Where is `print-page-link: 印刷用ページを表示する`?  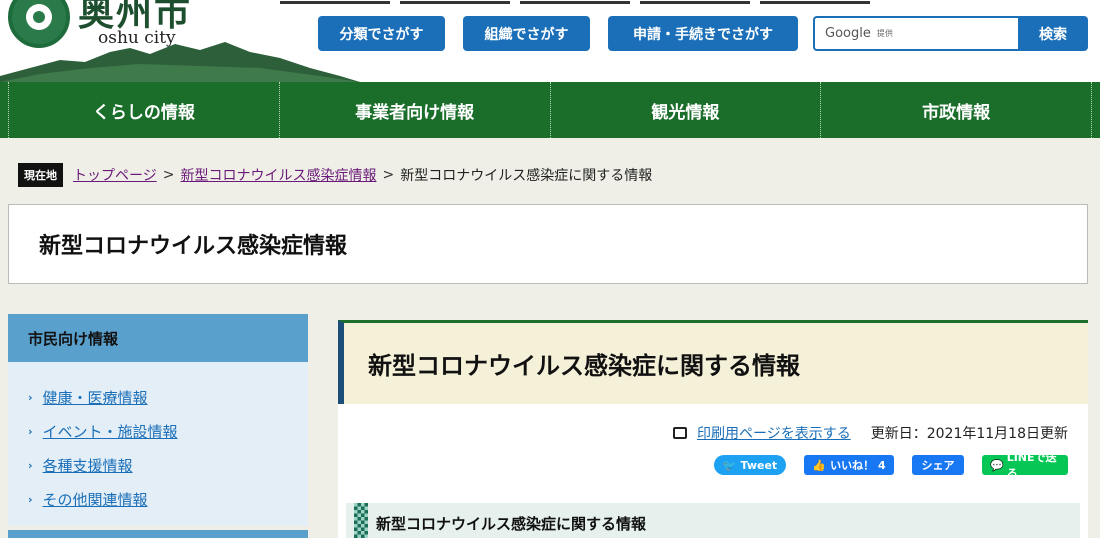 print-page-link: 印刷用ページを表示する is located at coordinates (774, 433).